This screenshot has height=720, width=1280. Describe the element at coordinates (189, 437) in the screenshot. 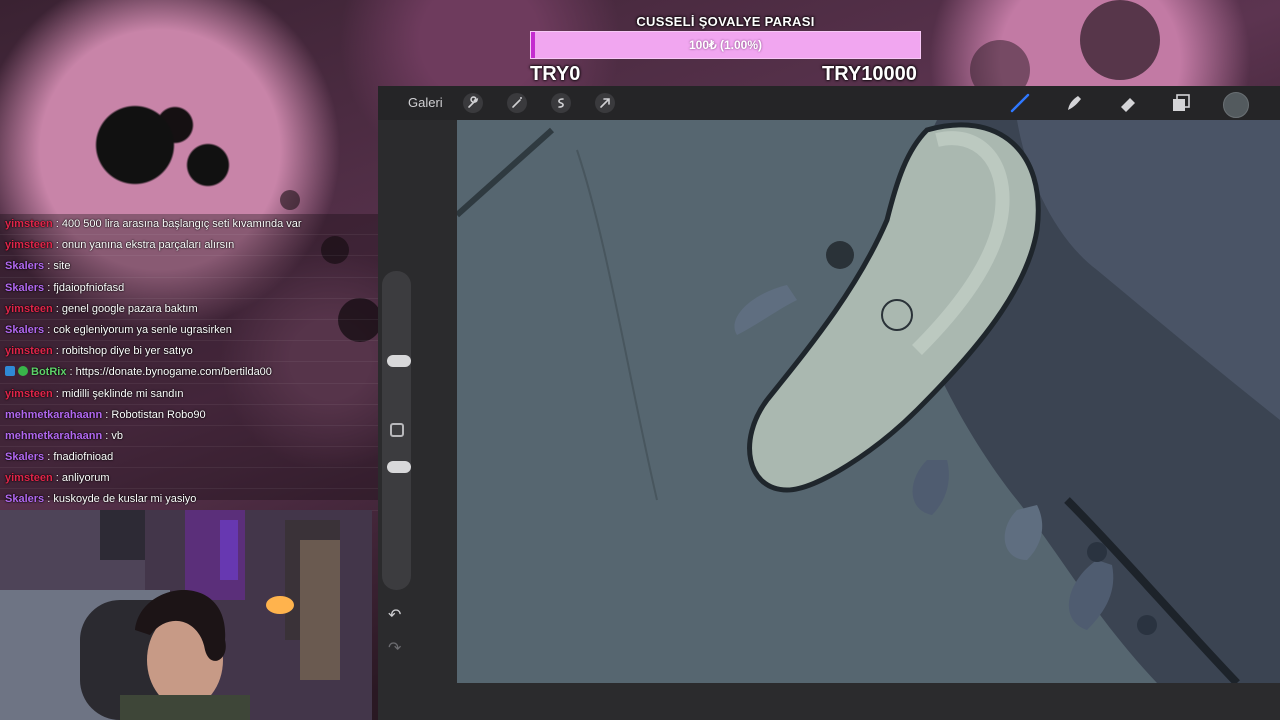

I see `chat-message: mehmetkarahaann : vb` at that location.